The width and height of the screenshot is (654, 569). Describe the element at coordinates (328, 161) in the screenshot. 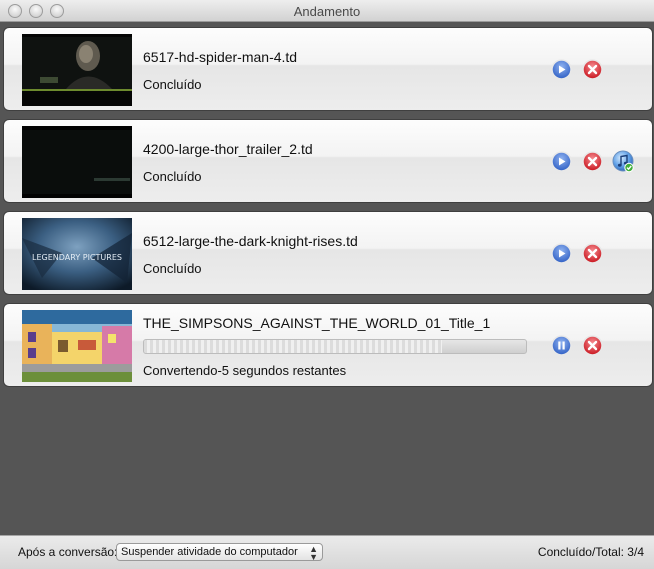

I see `conversion-item: 4200-large-thor_trailer_2.td Concluído` at that location.